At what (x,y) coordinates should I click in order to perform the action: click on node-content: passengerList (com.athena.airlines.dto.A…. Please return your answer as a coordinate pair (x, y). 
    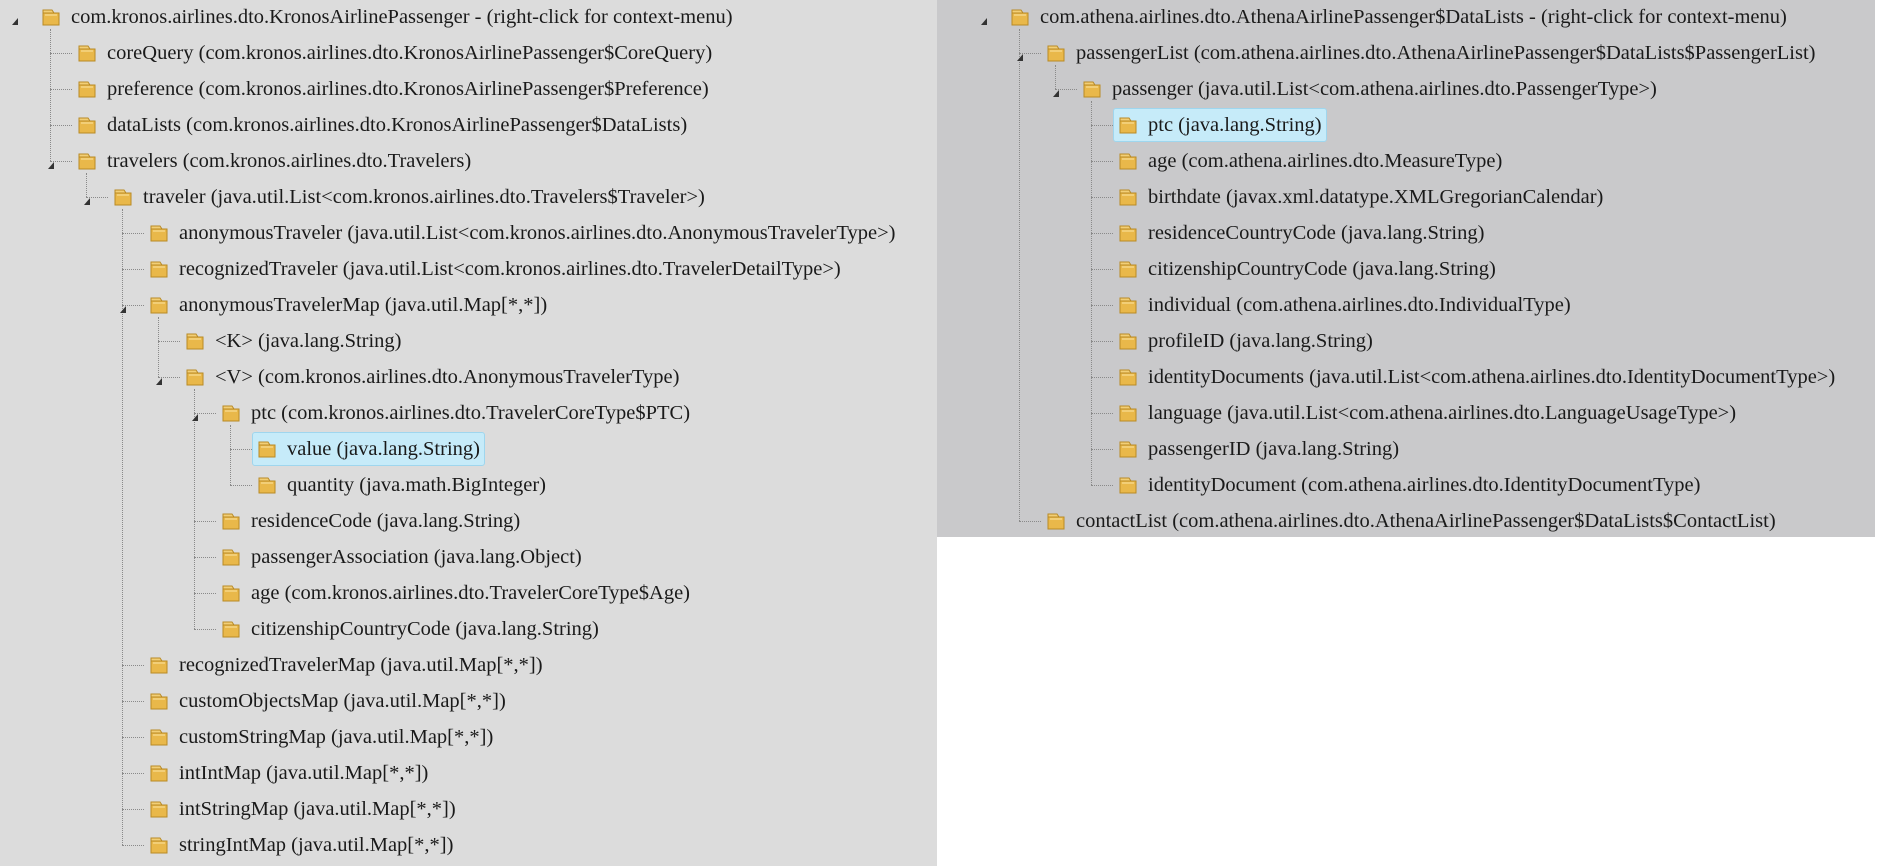
    Looking at the image, I should click on (1431, 53).